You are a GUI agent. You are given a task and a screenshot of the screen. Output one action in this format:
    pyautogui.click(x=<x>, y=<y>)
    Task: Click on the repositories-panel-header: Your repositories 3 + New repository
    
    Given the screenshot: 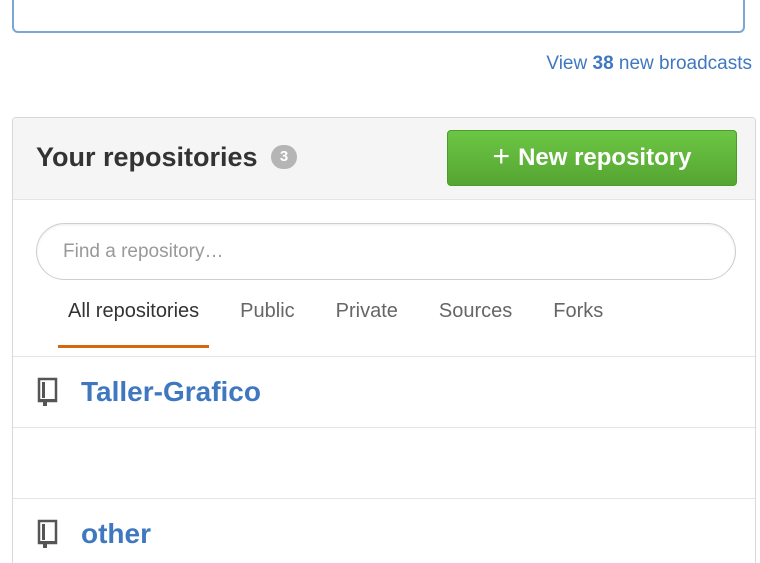 What is the action you would take?
    pyautogui.click(x=384, y=159)
    